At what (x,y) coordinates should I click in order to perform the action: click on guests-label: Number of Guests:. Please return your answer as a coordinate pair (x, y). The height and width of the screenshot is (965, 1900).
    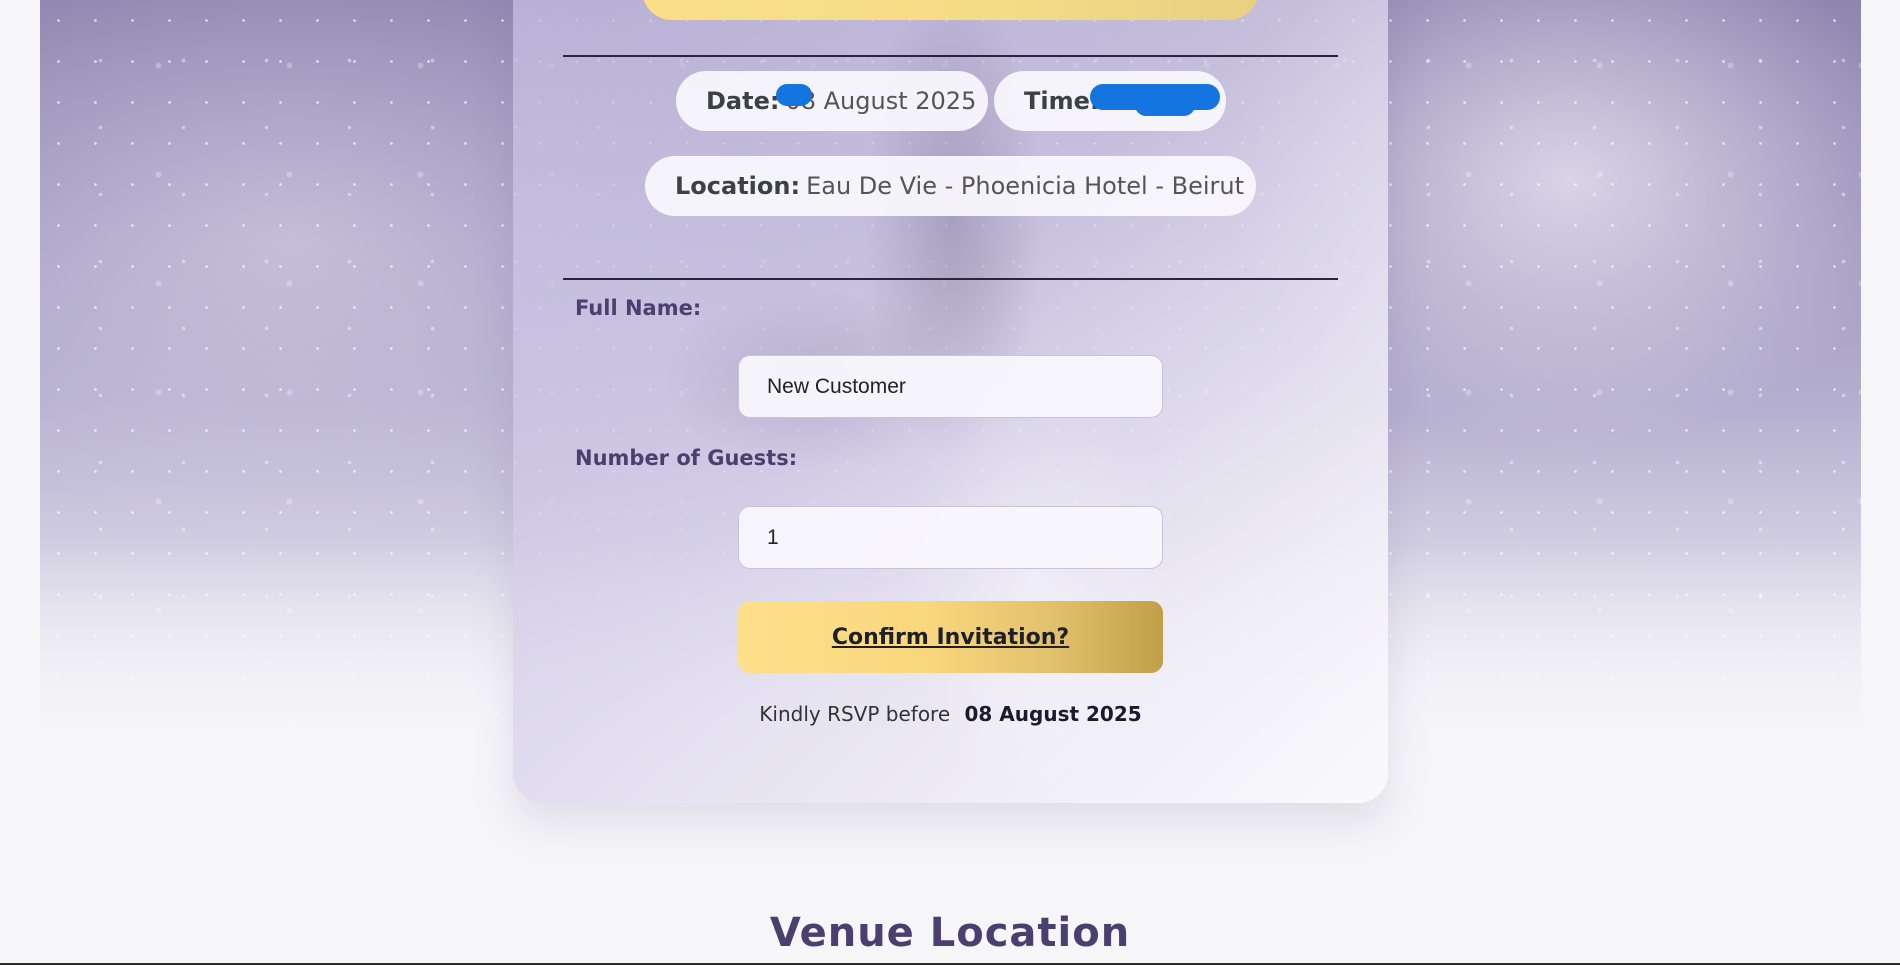
    Looking at the image, I should click on (686, 458).